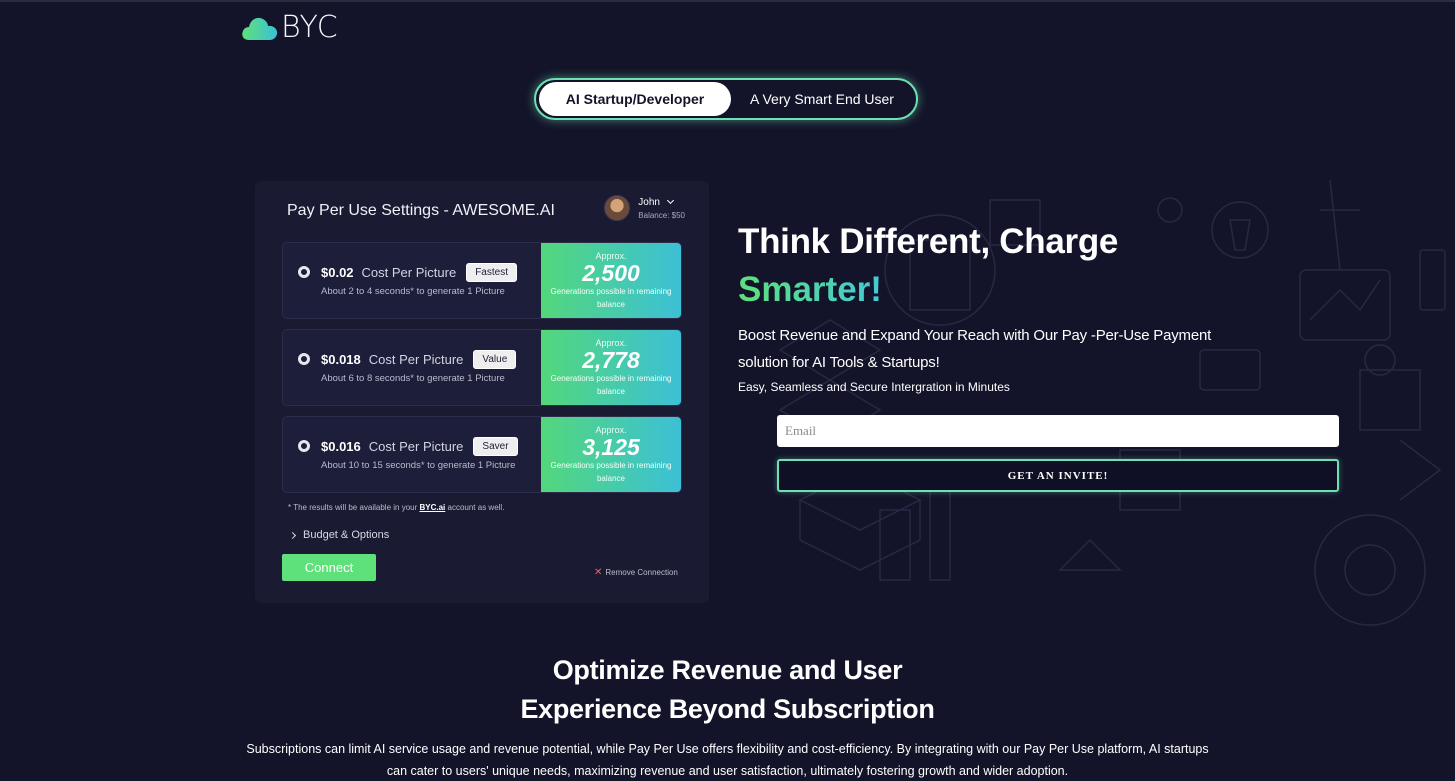 The image size is (1455, 781). What do you see at coordinates (341, 359) in the screenshot?
I see `option-price: $0.018` at bounding box center [341, 359].